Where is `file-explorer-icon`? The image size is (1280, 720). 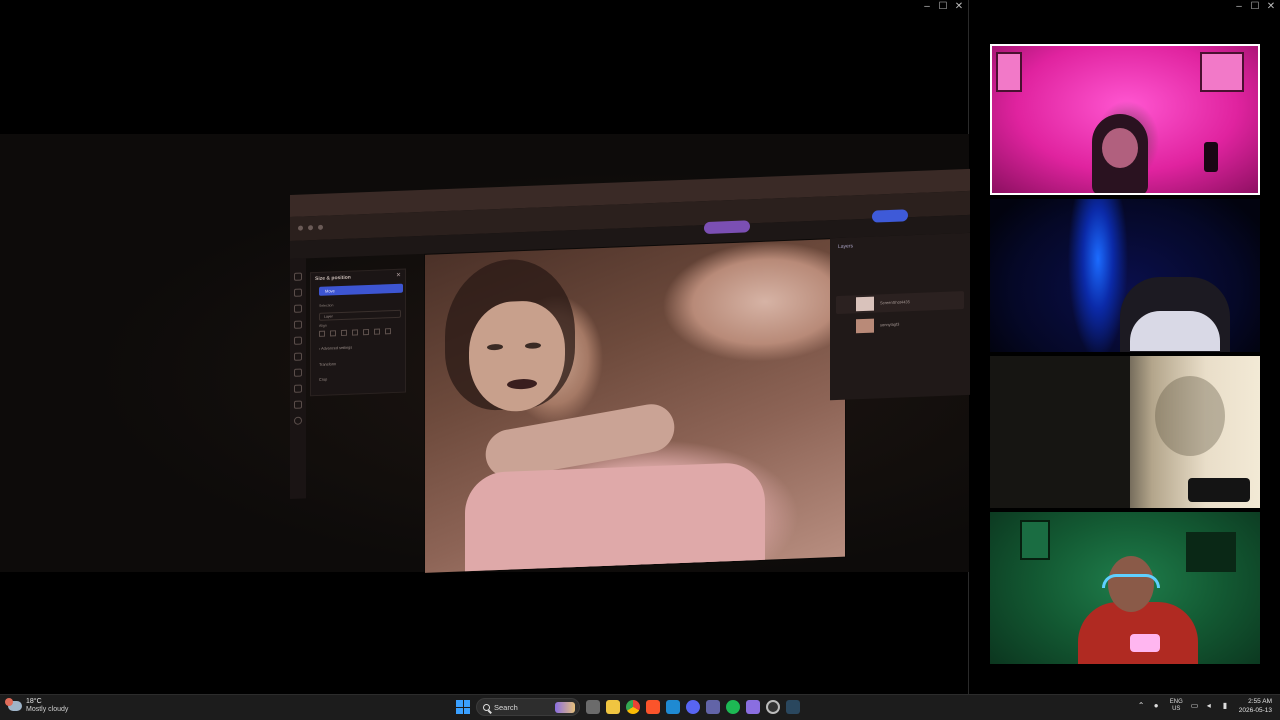 file-explorer-icon is located at coordinates (613, 707).